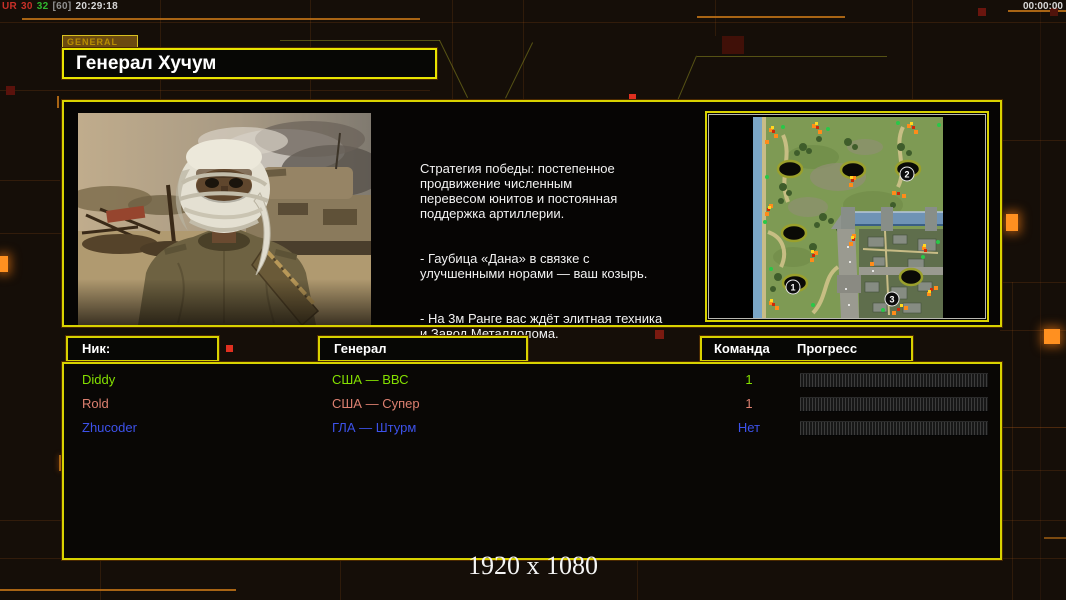 This screenshot has width=1066, height=600. I want to click on player-row: Diddy США — ВВС 1, so click(532, 380).